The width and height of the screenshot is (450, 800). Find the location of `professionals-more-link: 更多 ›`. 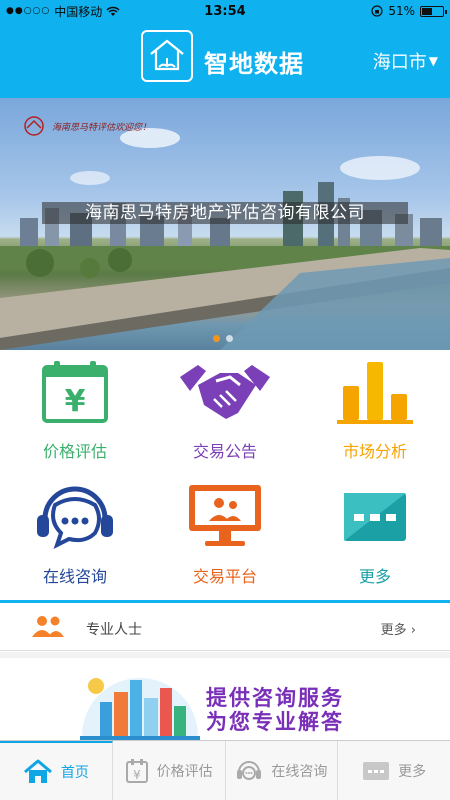

professionals-more-link: 更多 › is located at coordinates (398, 628).